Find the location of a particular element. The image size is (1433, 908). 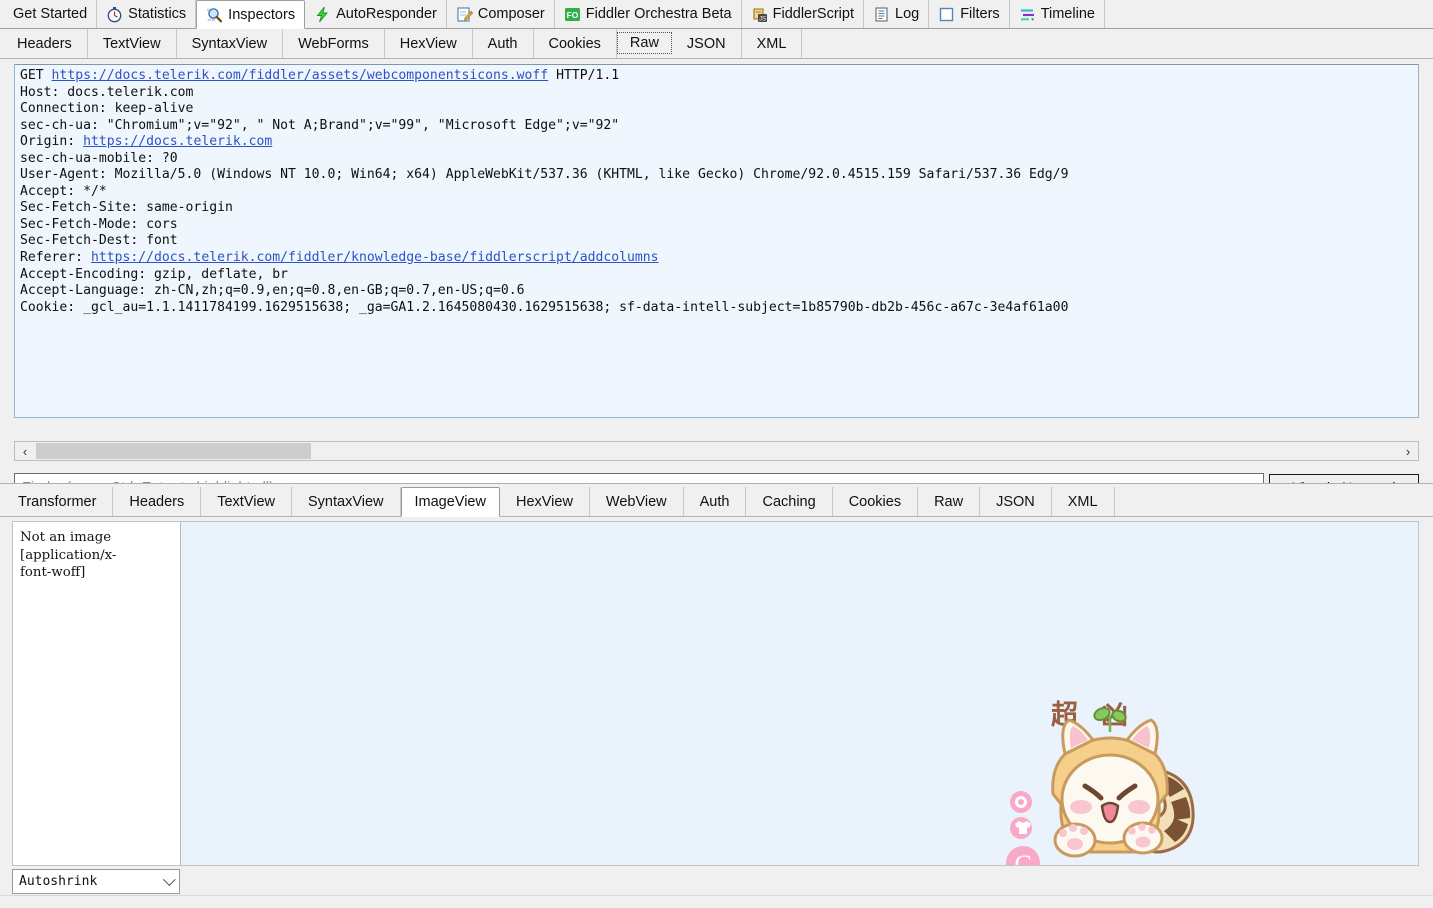

tab-fiddler-orchestra-beta: FO Fiddler Orchestra Beta is located at coordinates (648, 14).